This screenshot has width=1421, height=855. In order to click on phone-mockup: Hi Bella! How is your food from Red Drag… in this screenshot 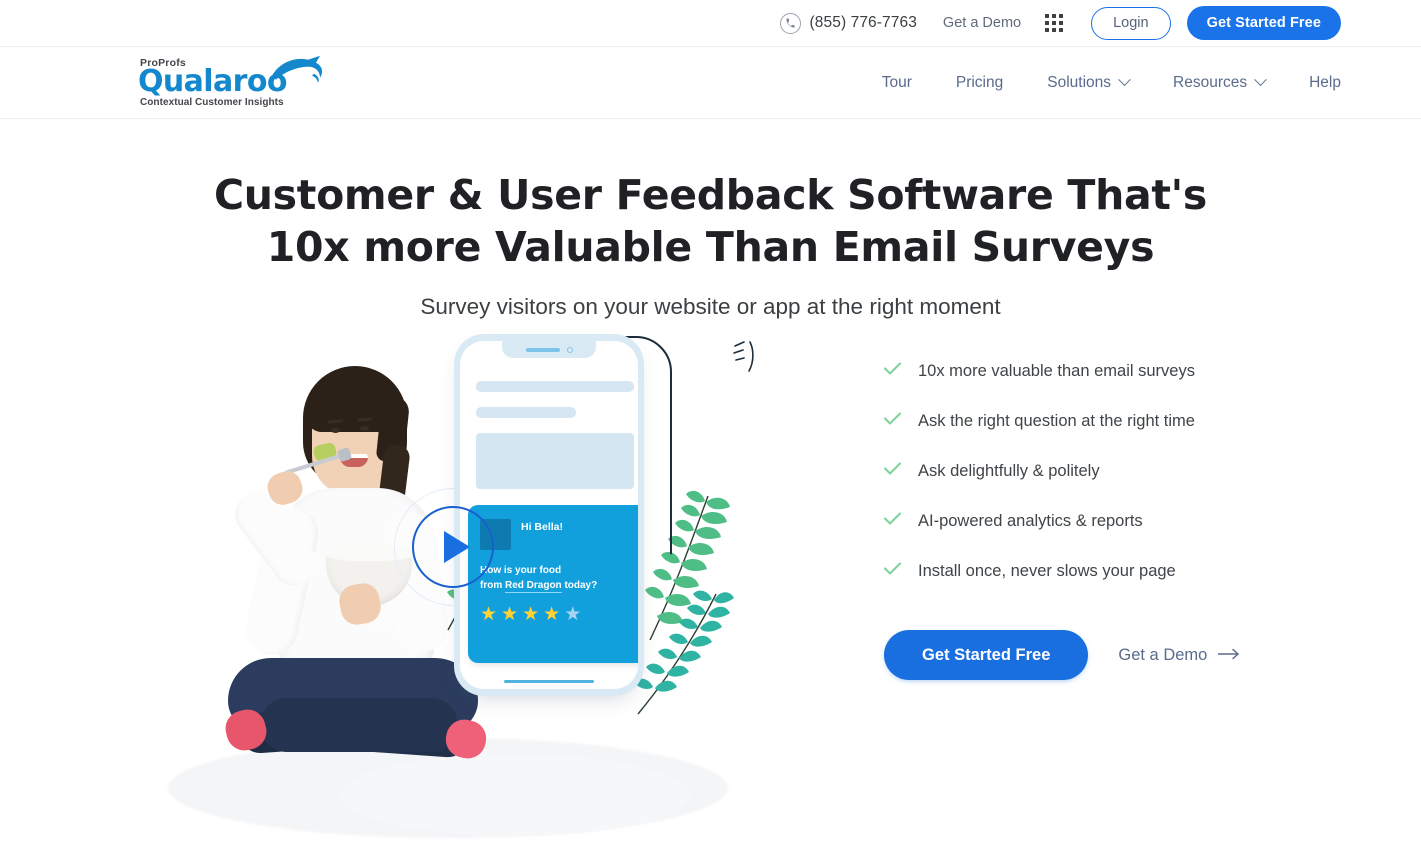, I will do `click(604, 515)`.